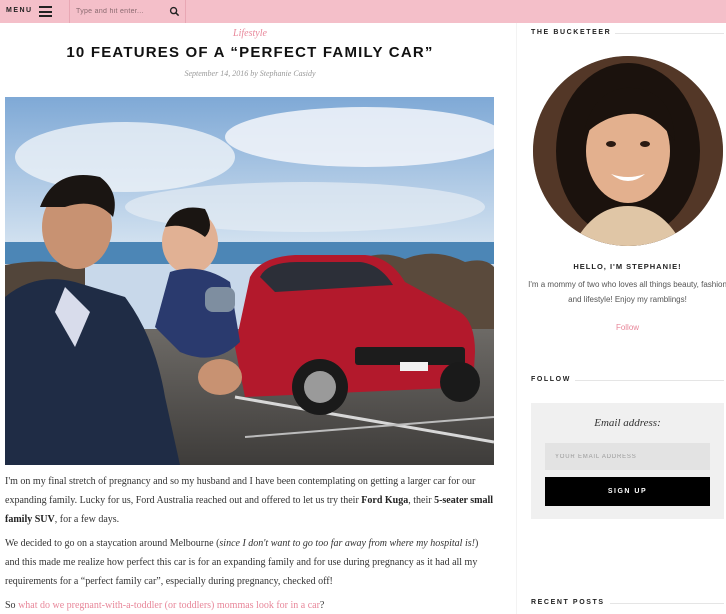  What do you see at coordinates (121, 11) in the screenshot?
I see `search-input` at bounding box center [121, 11].